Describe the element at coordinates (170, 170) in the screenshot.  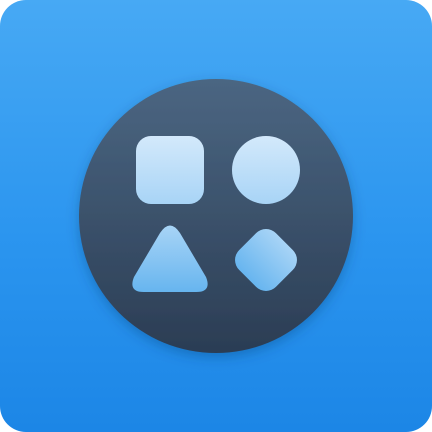
I see `square-shape` at that location.